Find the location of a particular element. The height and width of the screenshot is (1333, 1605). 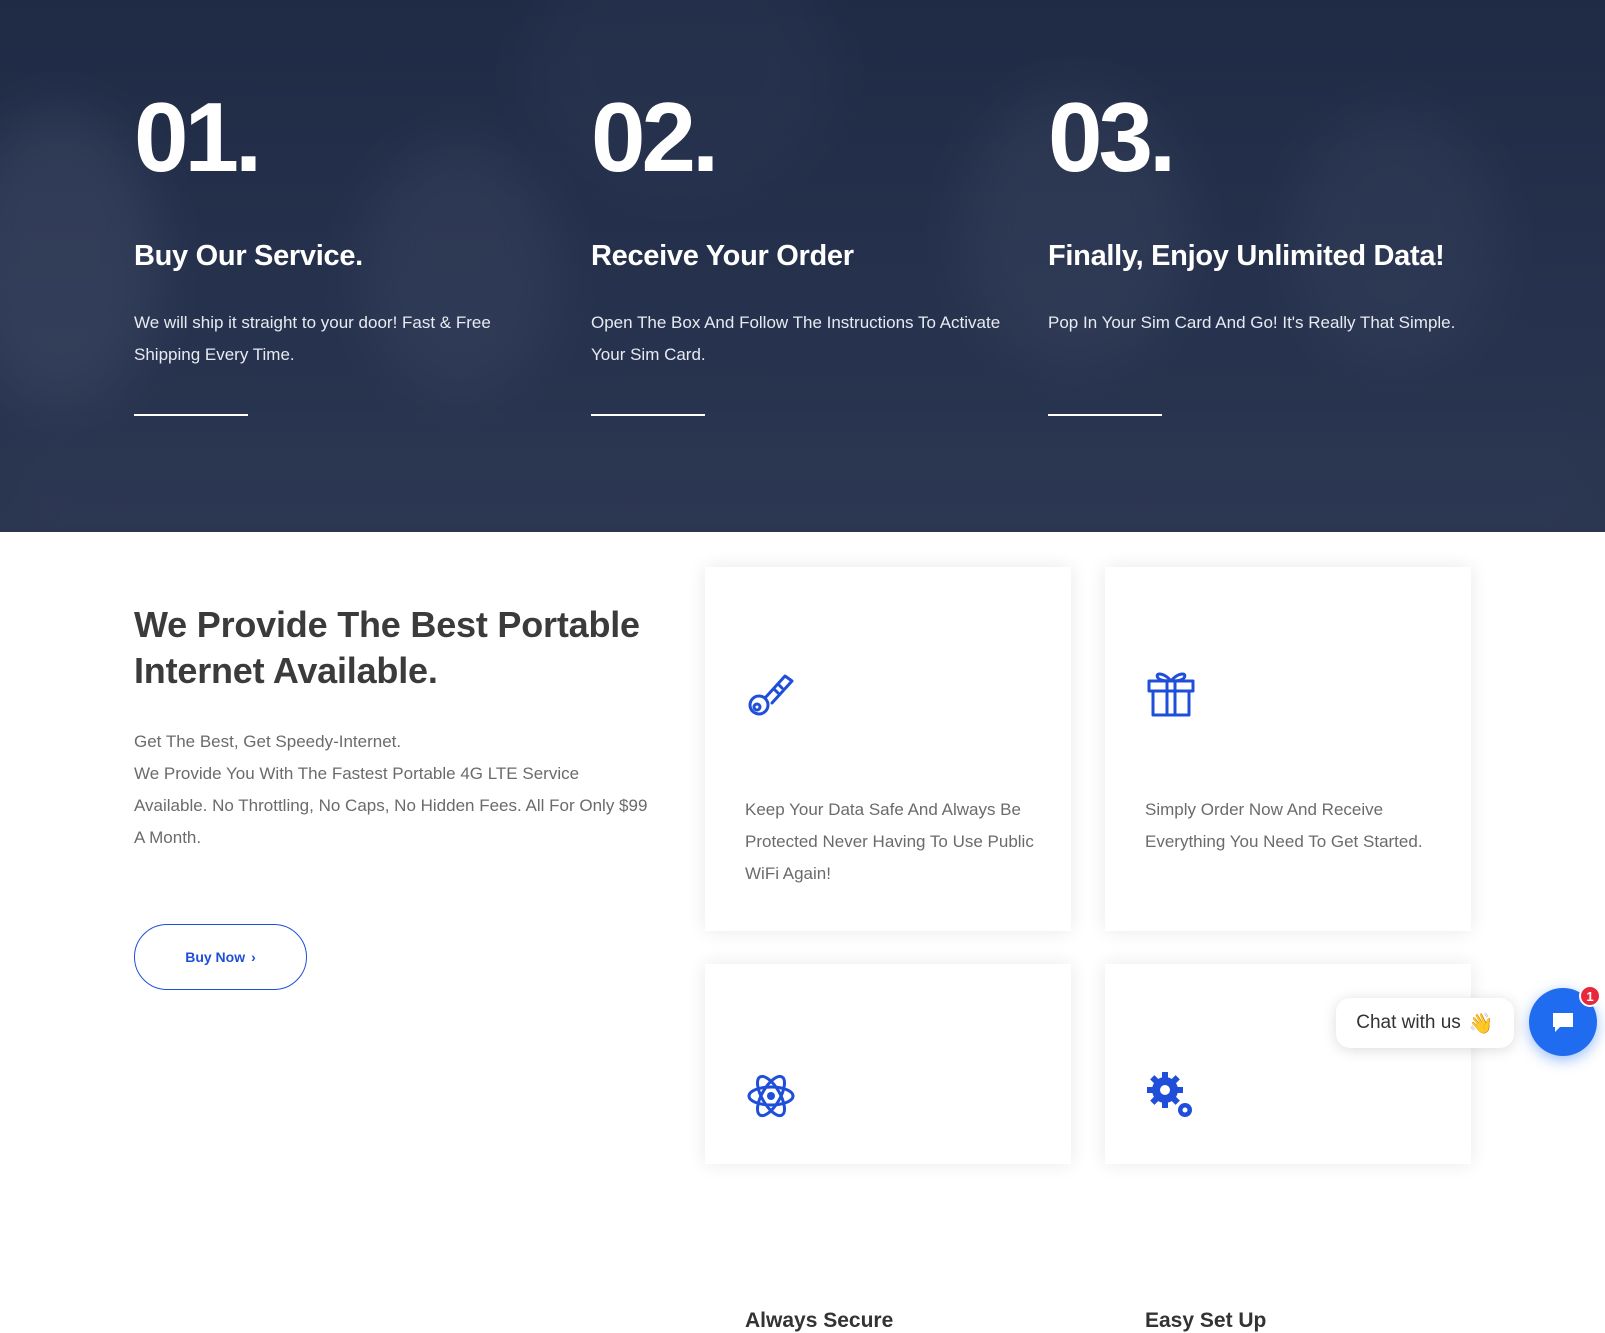

step-number: 03. is located at coordinates (1112, 137).